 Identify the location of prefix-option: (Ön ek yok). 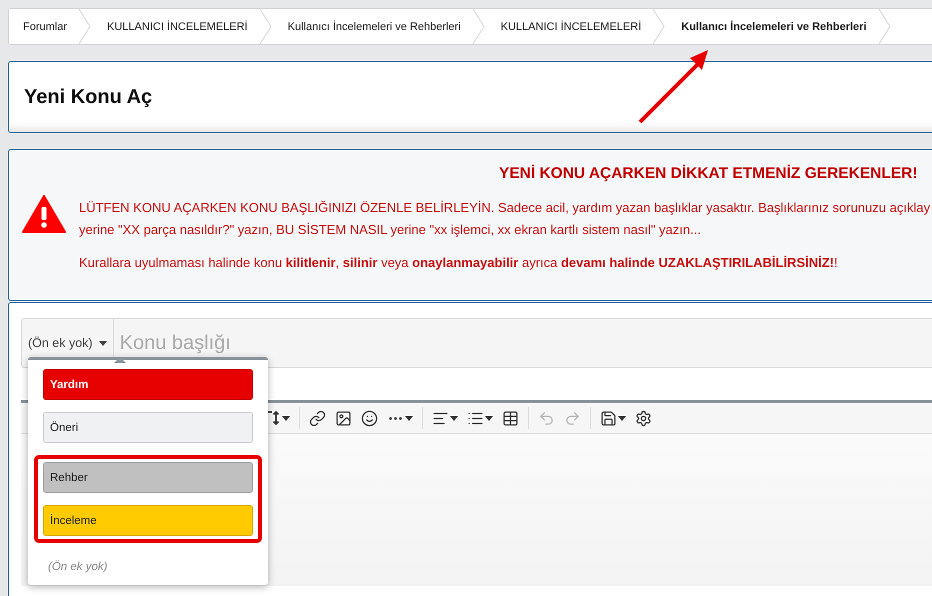
(148, 564).